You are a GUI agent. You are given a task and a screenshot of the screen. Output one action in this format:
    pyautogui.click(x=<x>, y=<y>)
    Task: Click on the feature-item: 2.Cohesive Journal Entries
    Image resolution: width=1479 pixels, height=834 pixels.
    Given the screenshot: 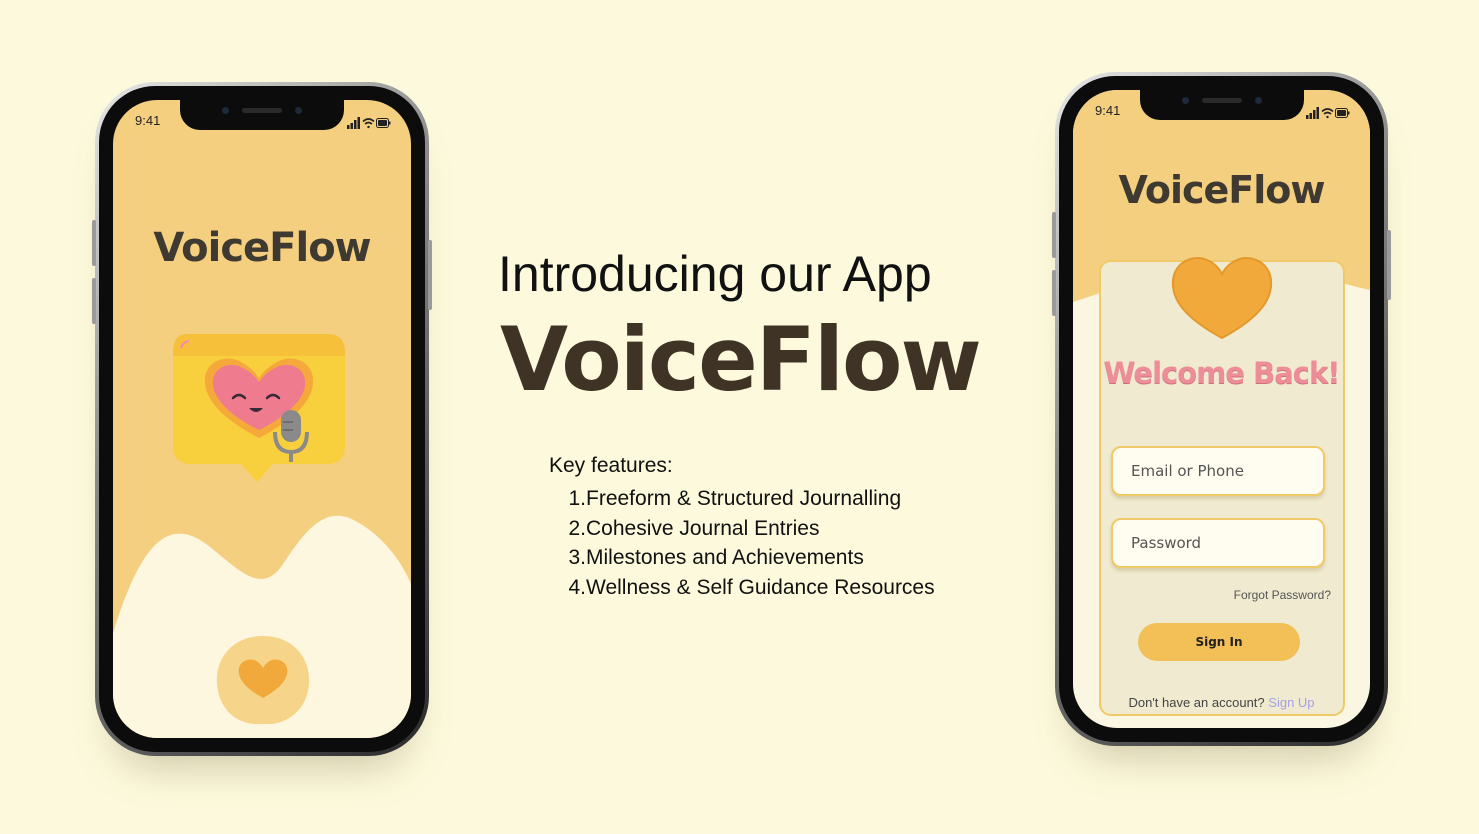 What is the action you would take?
    pyautogui.click(x=694, y=528)
    